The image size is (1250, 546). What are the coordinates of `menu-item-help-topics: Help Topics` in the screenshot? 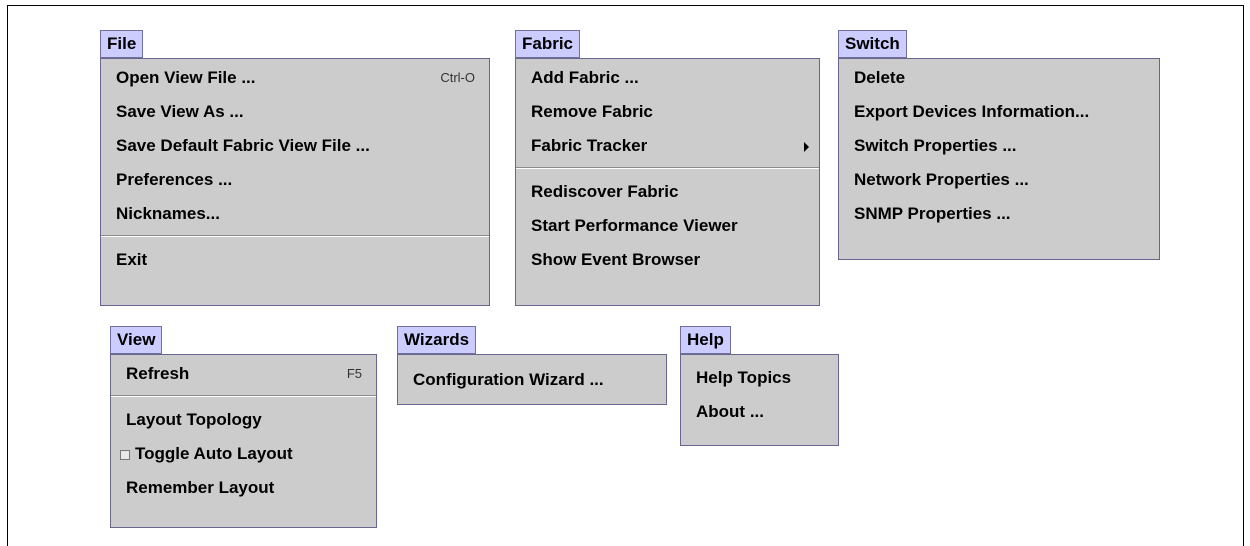 It's located at (759, 378).